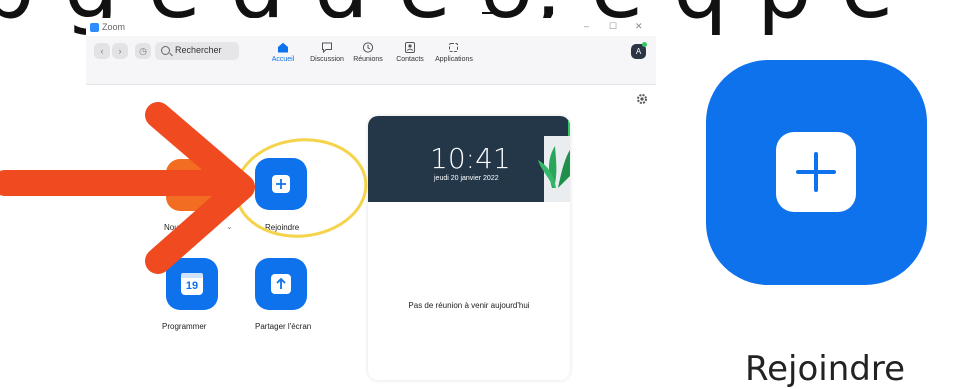 Image resolution: width=955 pixels, height=389 pixels. Describe the element at coordinates (613, 26) in the screenshot. I see `maximize-button: ☐` at that location.